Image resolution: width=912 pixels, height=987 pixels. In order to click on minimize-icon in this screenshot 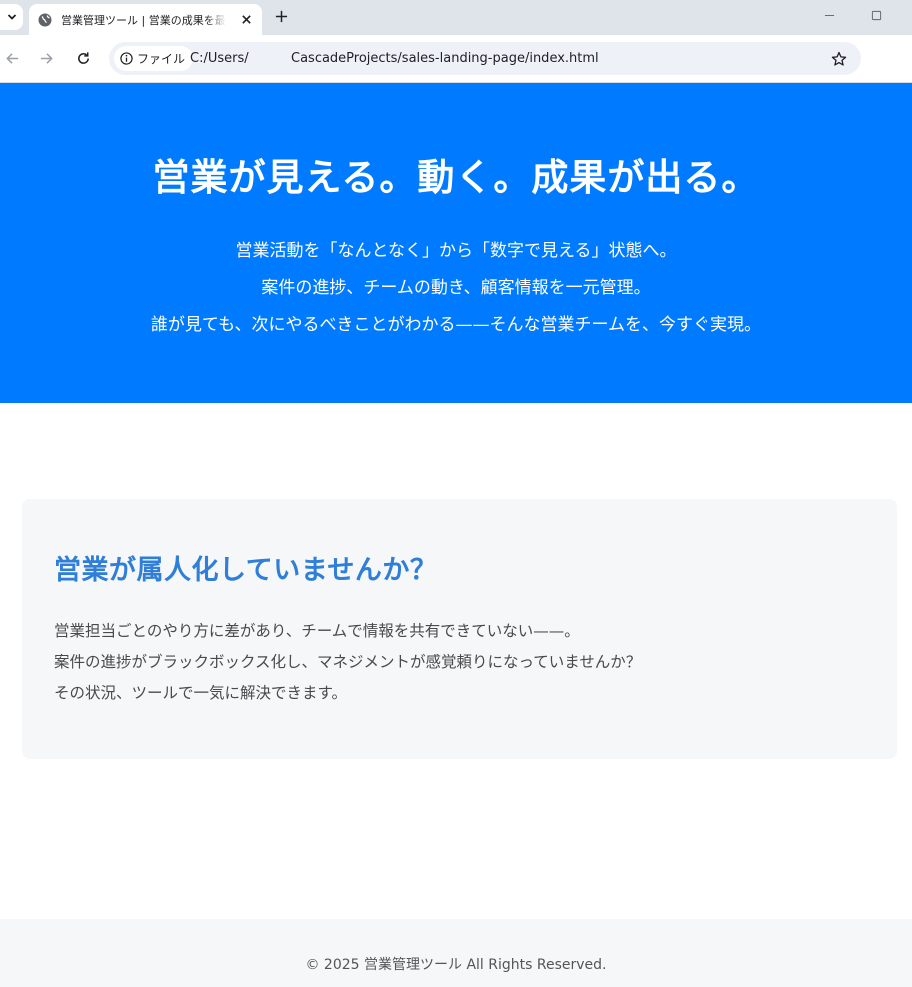, I will do `click(829, 15)`.